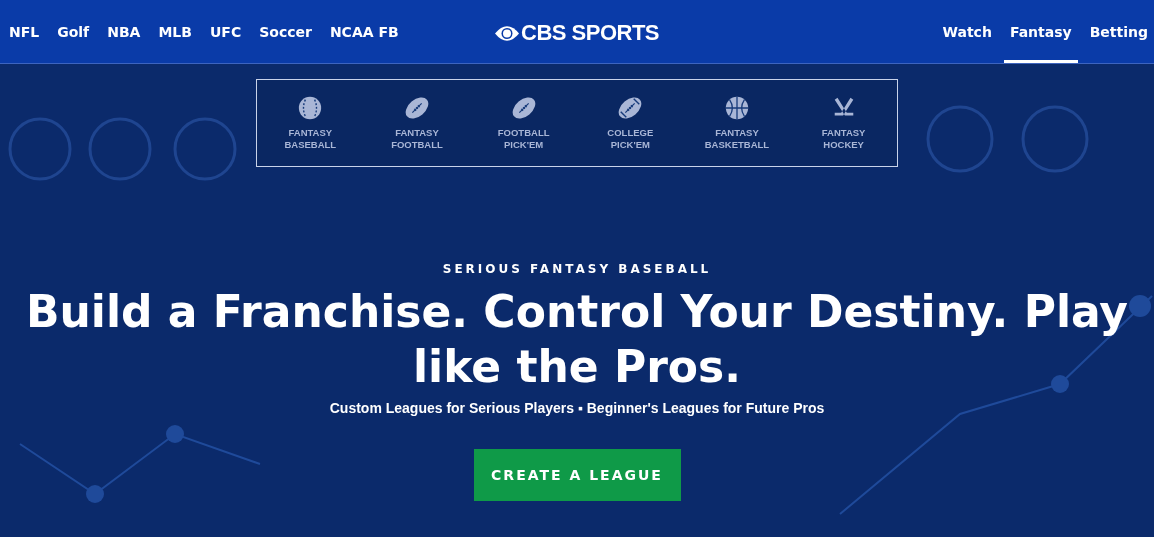 The image size is (1154, 537). I want to click on basketball-icon, so click(736, 108).